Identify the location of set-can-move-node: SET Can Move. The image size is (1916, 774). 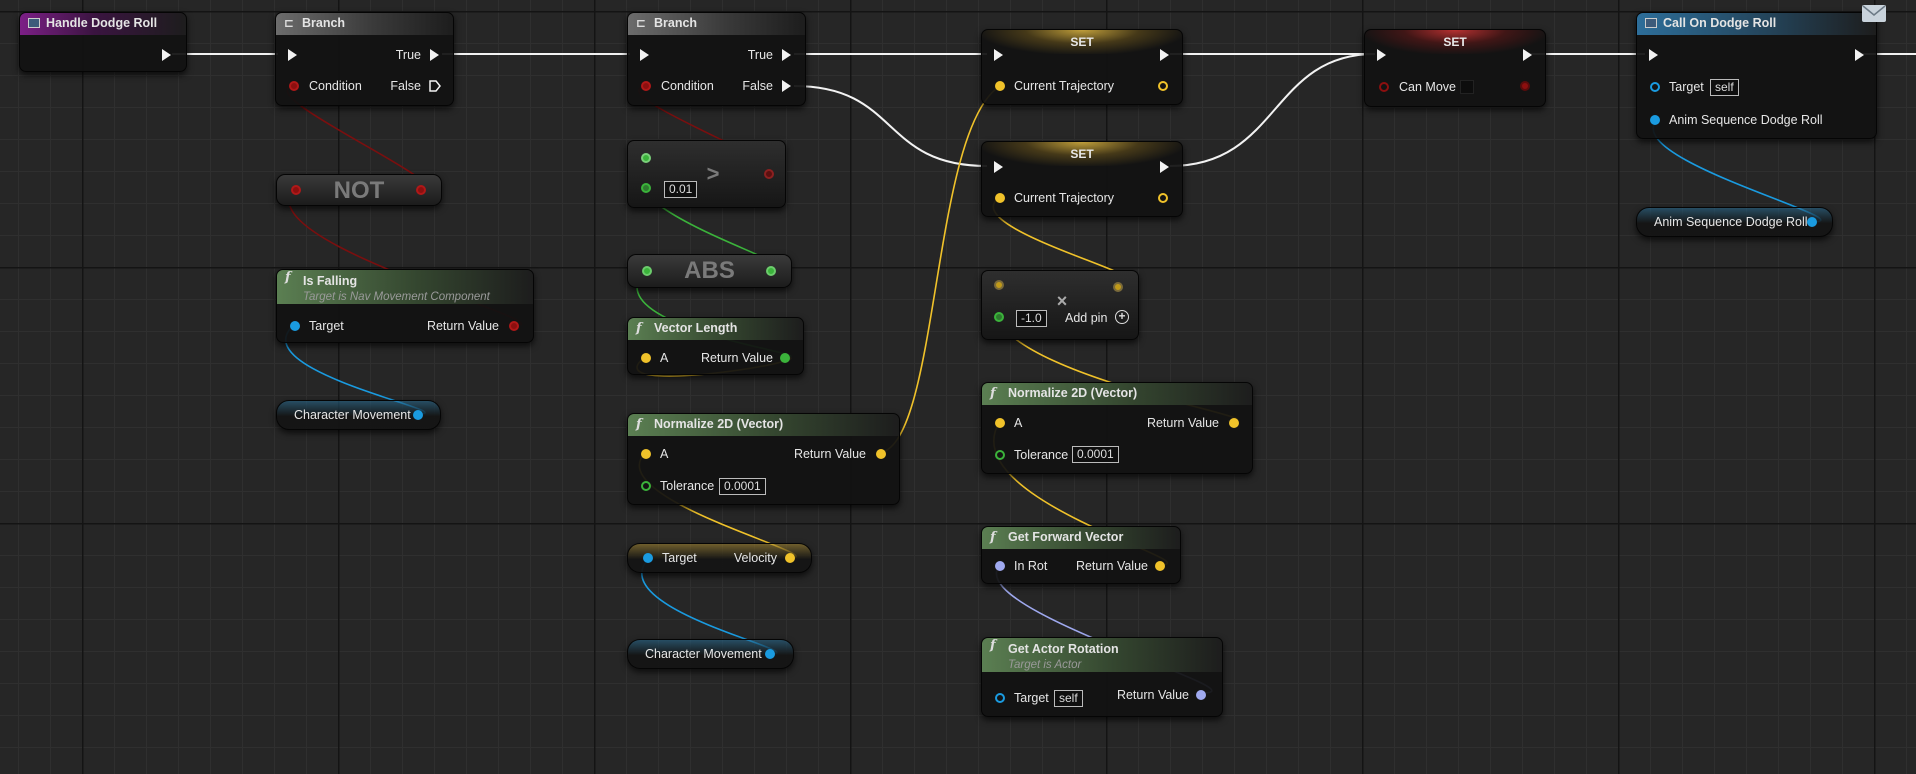
(1455, 68).